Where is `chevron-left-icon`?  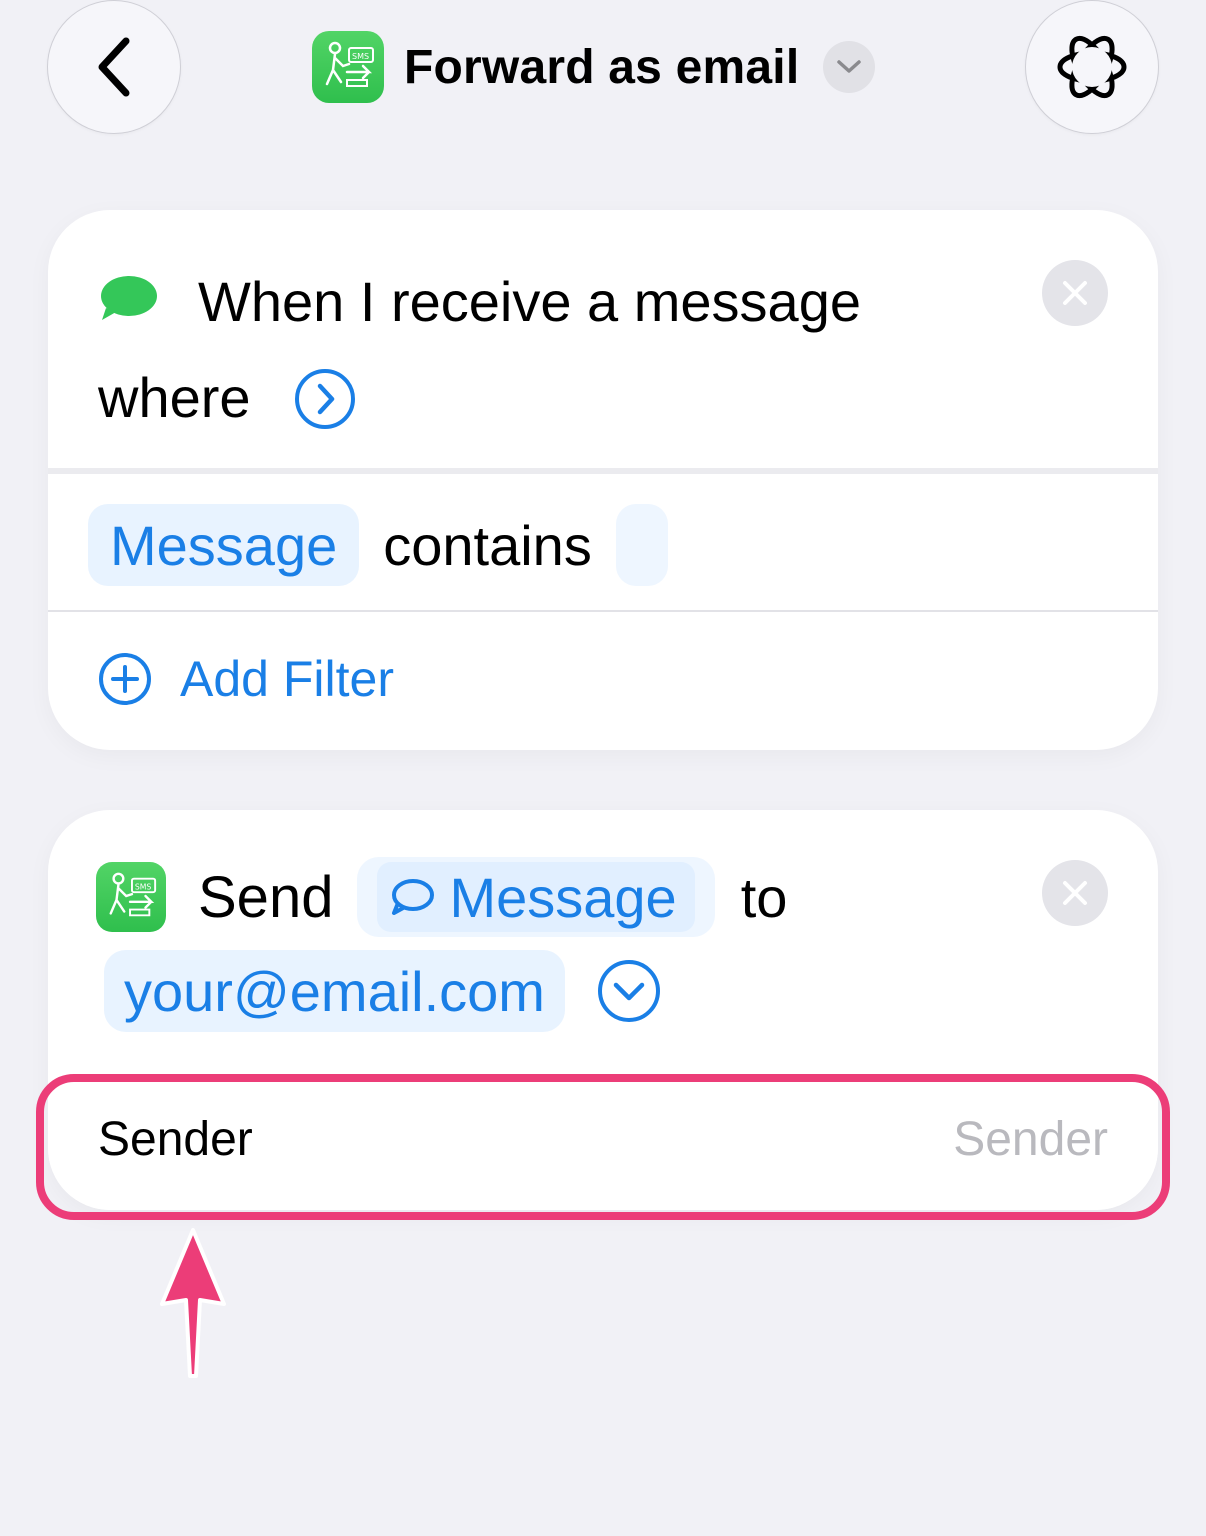 chevron-left-icon is located at coordinates (114, 67).